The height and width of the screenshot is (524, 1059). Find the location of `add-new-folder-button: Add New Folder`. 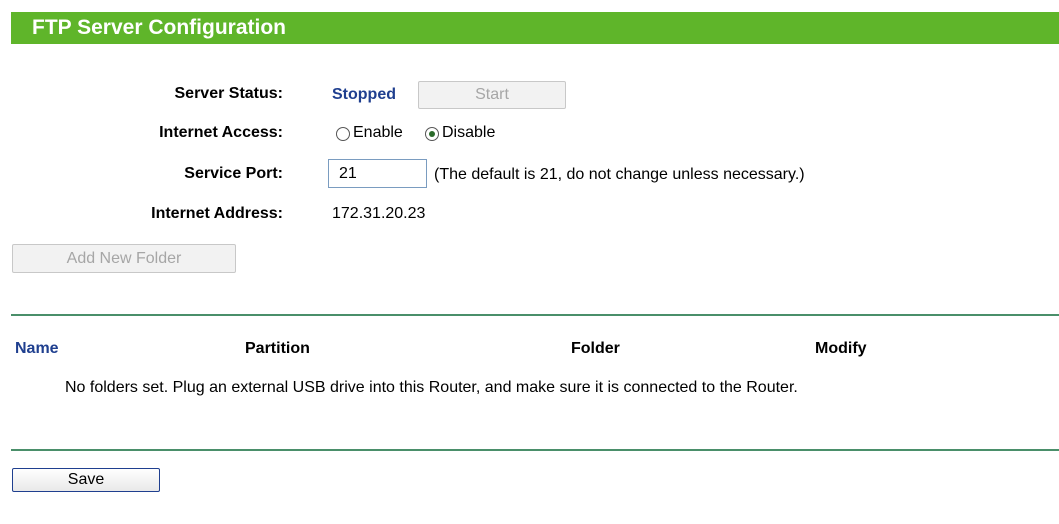

add-new-folder-button: Add New Folder is located at coordinates (124, 258).